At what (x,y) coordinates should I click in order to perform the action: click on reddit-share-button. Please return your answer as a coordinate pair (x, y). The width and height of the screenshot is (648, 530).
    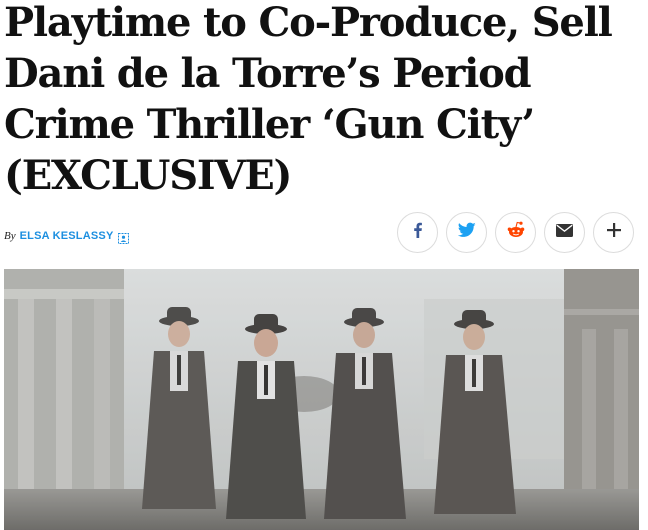
    Looking at the image, I should click on (515, 232).